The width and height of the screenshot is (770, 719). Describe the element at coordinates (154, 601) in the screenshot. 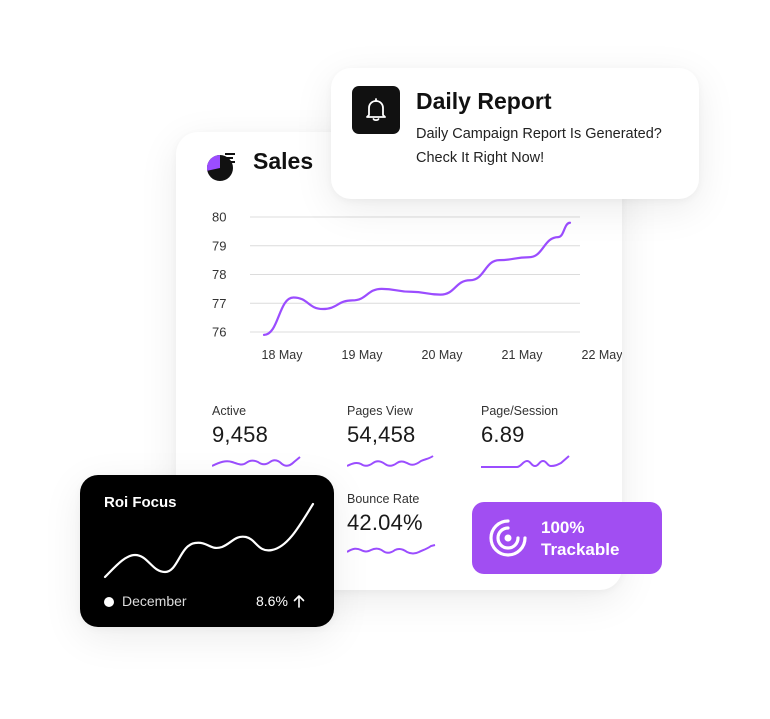

I see `roi-month: December` at that location.